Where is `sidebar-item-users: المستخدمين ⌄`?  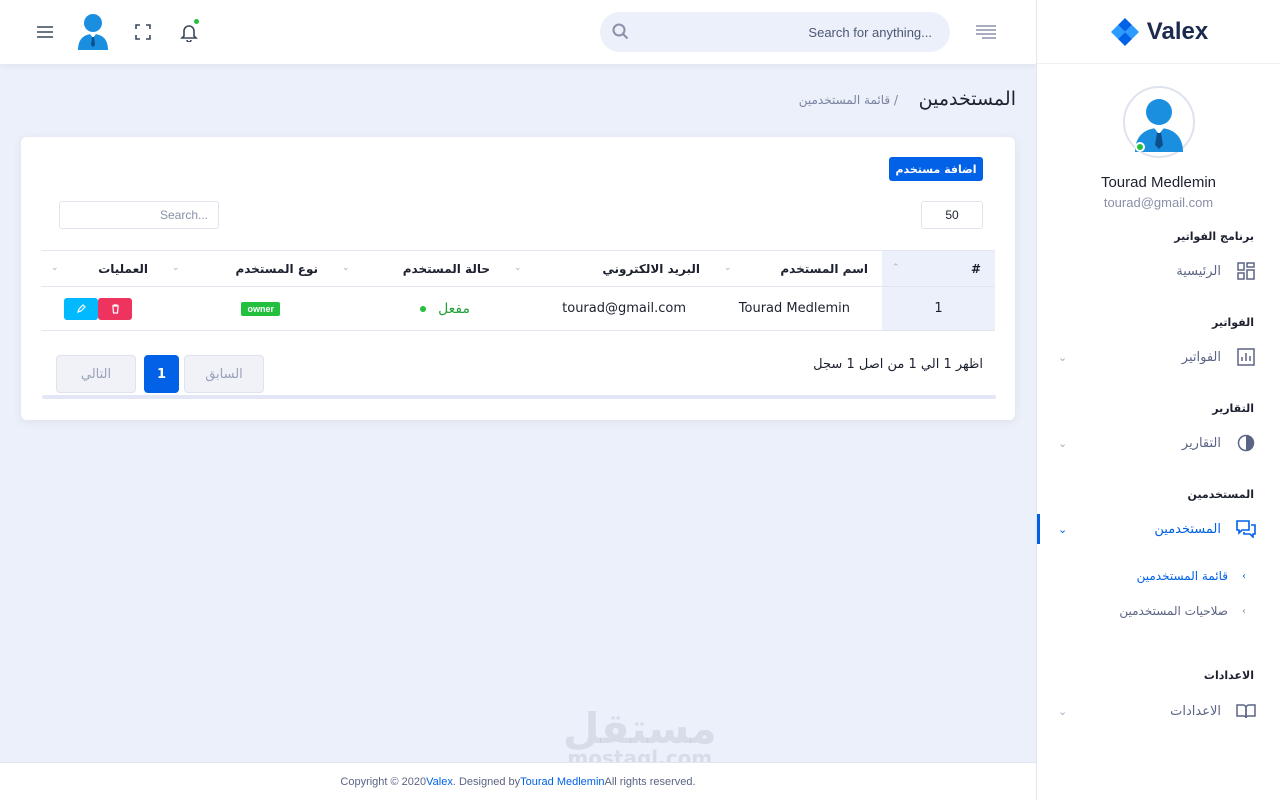 sidebar-item-users: المستخدمين ⌄ is located at coordinates (1158, 529).